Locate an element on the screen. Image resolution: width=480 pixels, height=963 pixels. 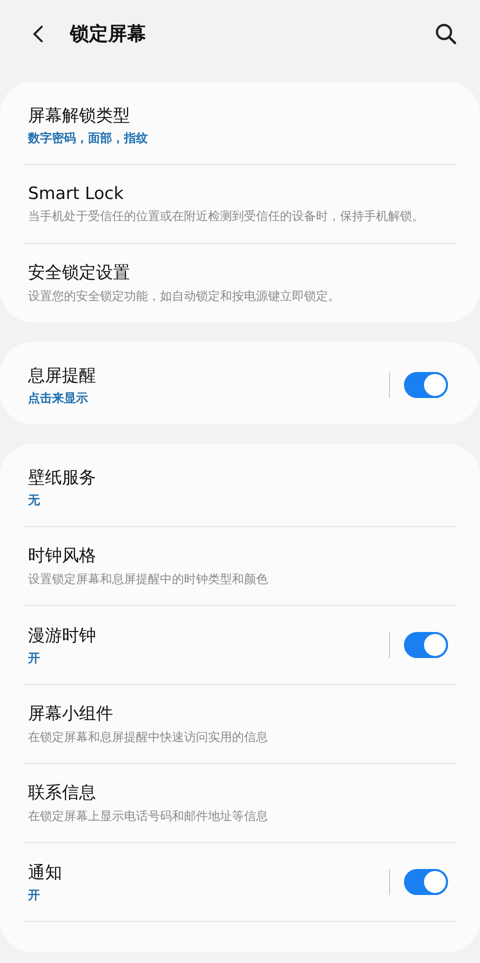
settings-item: 屏幕解锁类型 数字密码，面部，指纹 is located at coordinates (240, 125).